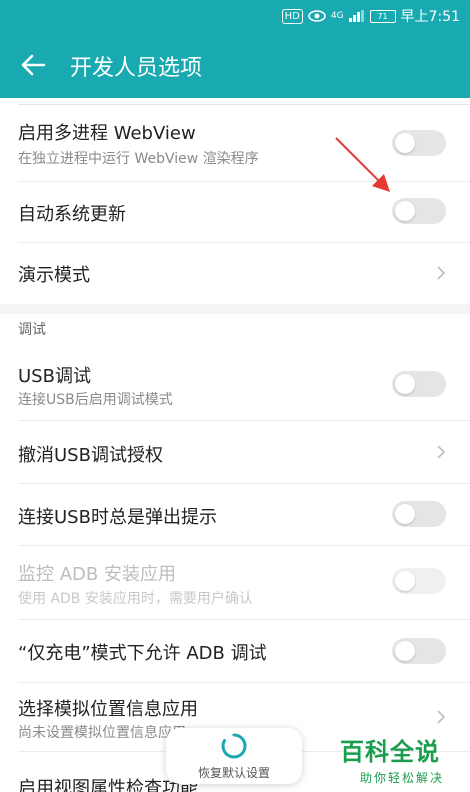  What do you see at coordinates (235, 452) in the screenshot?
I see `setting-revoke-usb-auth: 撤消USB调试授权` at bounding box center [235, 452].